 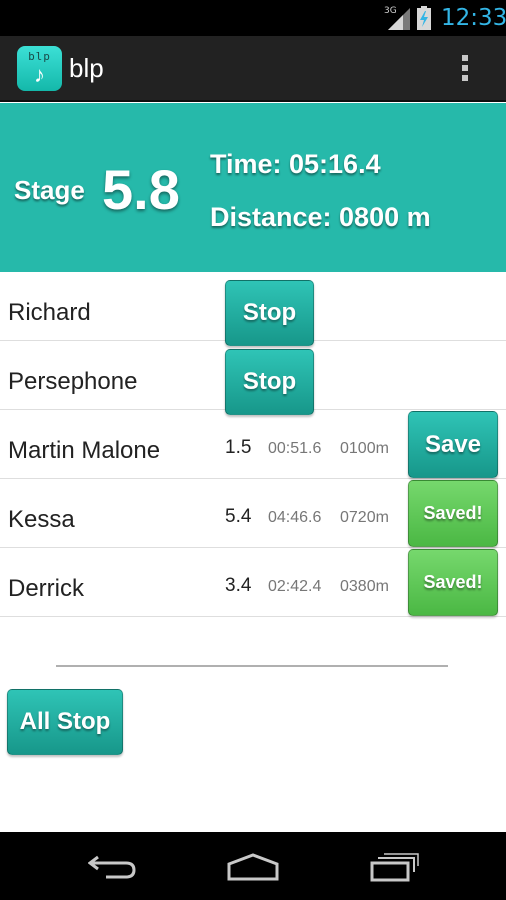 What do you see at coordinates (424, 18) in the screenshot?
I see `battery-charging-icon` at bounding box center [424, 18].